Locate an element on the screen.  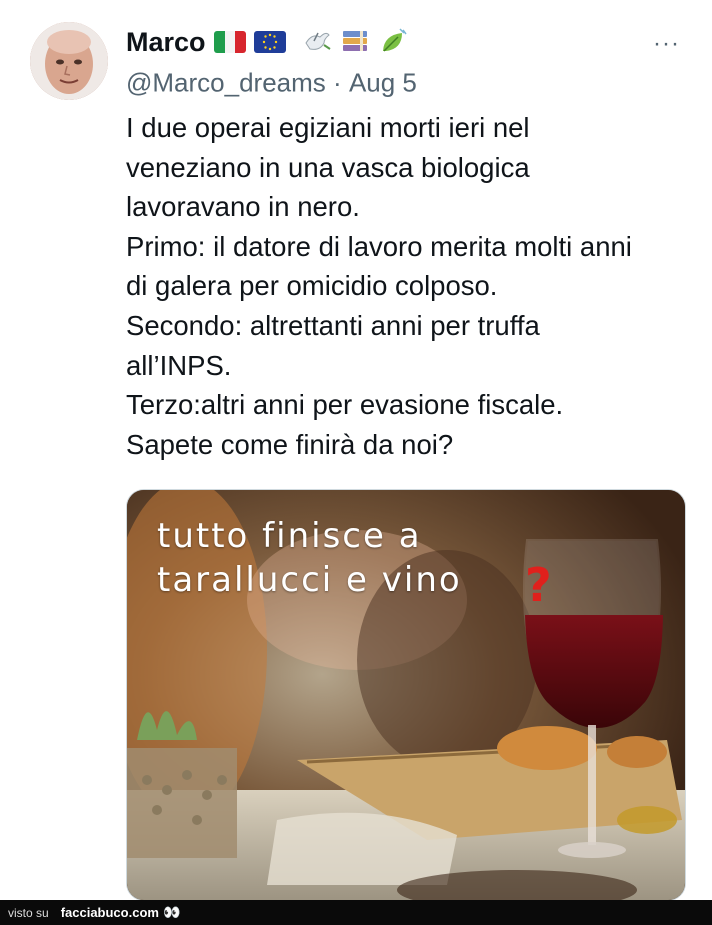
tweet-date: Aug 5 is located at coordinates (383, 83).